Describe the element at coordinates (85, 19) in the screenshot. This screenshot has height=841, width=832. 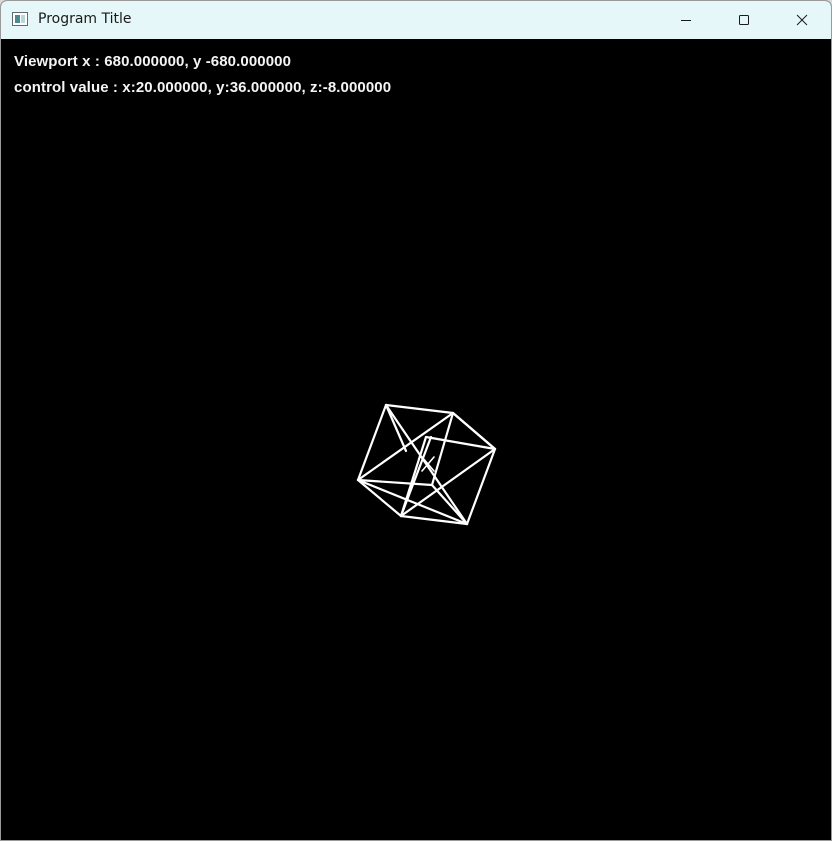
I see `window-title: Program Title` at that location.